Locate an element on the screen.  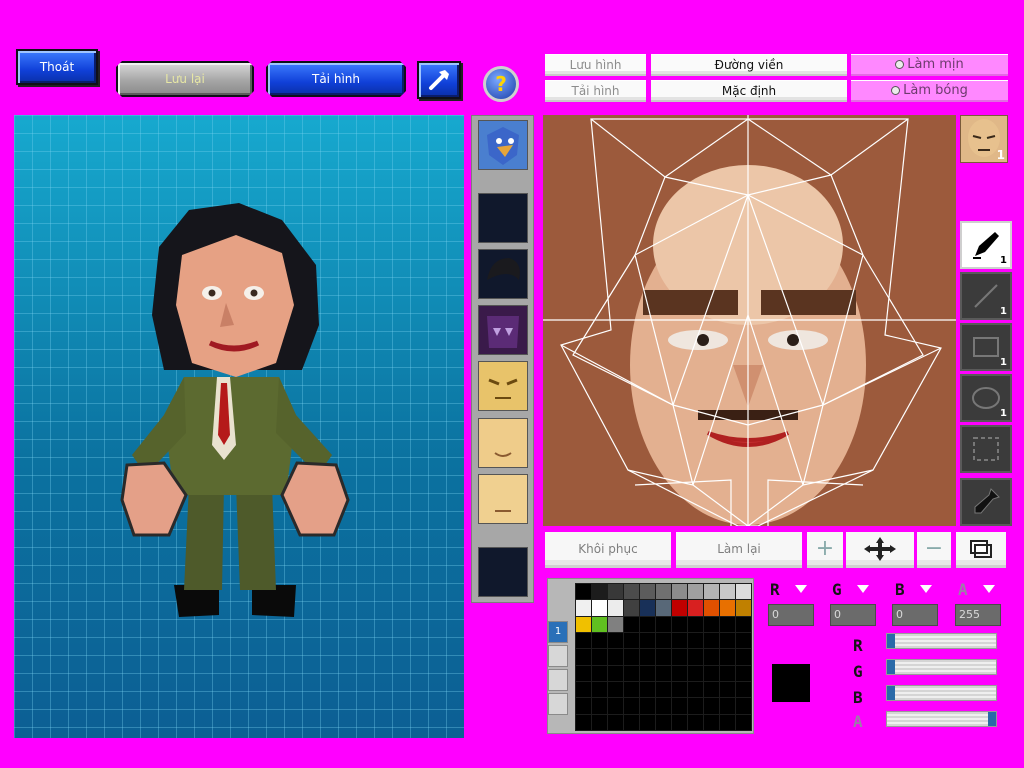
palette-tab-1: 1 is located at coordinates (558, 632).